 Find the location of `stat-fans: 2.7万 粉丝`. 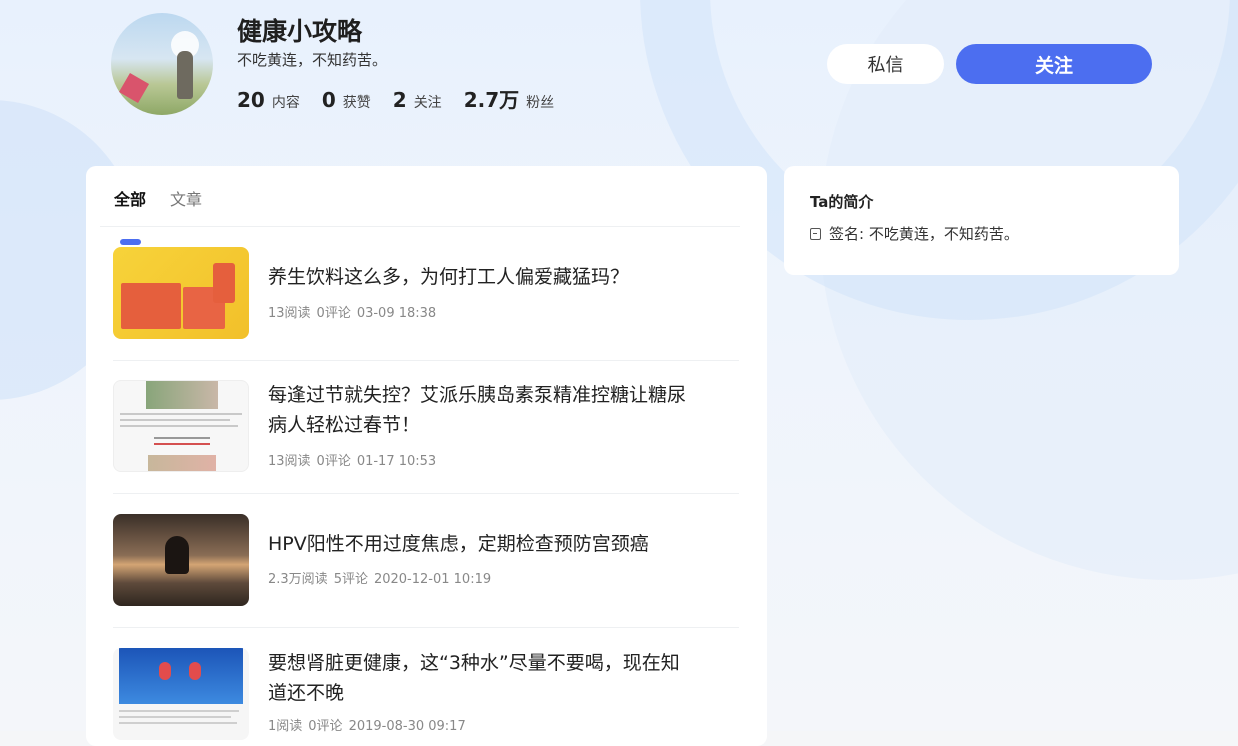

stat-fans: 2.7万 粉丝 is located at coordinates (509, 98).